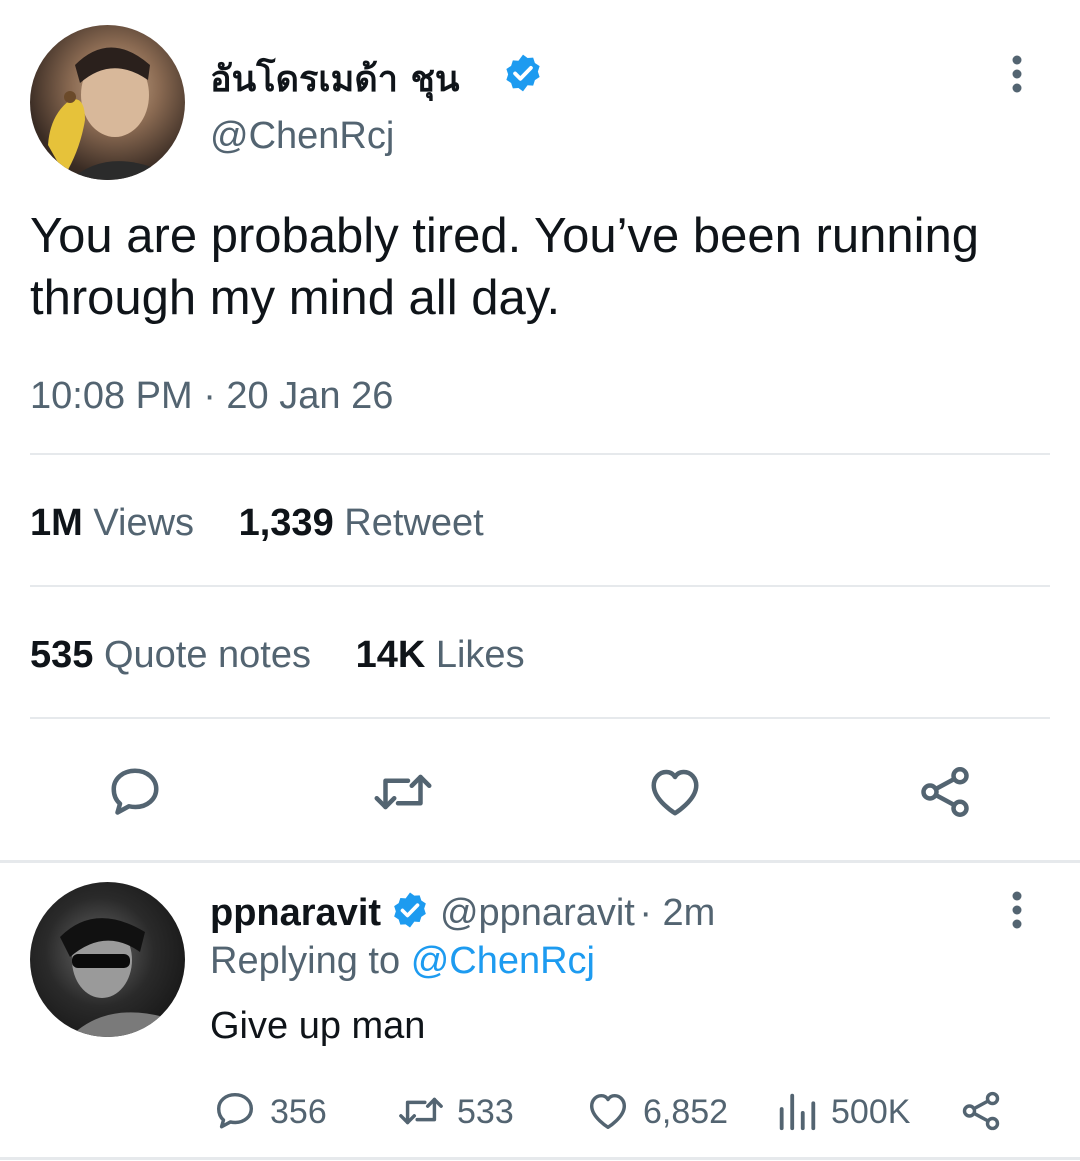  I want to click on retweet-icon, so click(403, 794).